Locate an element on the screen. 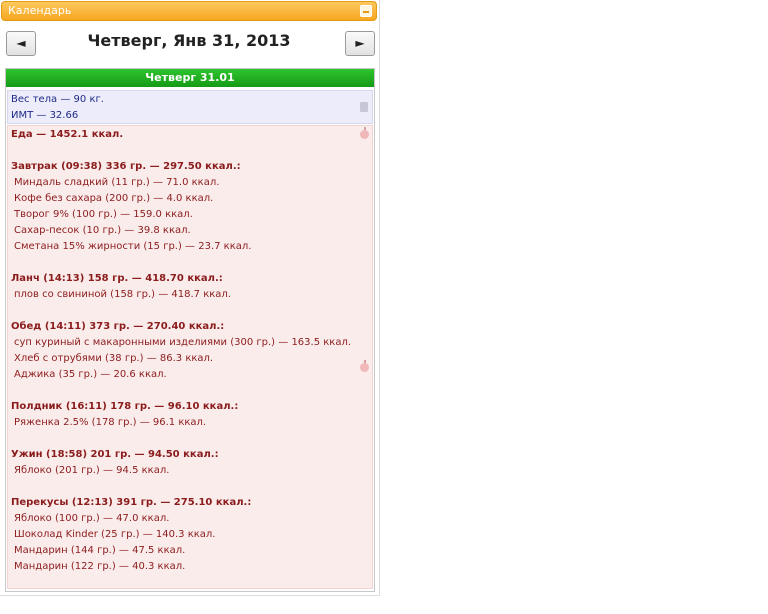  meal-item: Творог 9% (100 гр.) — 159.0 ккал. is located at coordinates (103, 214).